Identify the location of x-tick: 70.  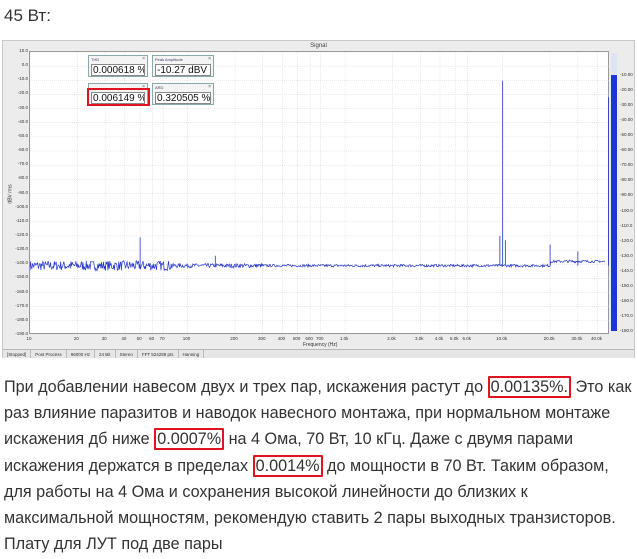
(162, 338).